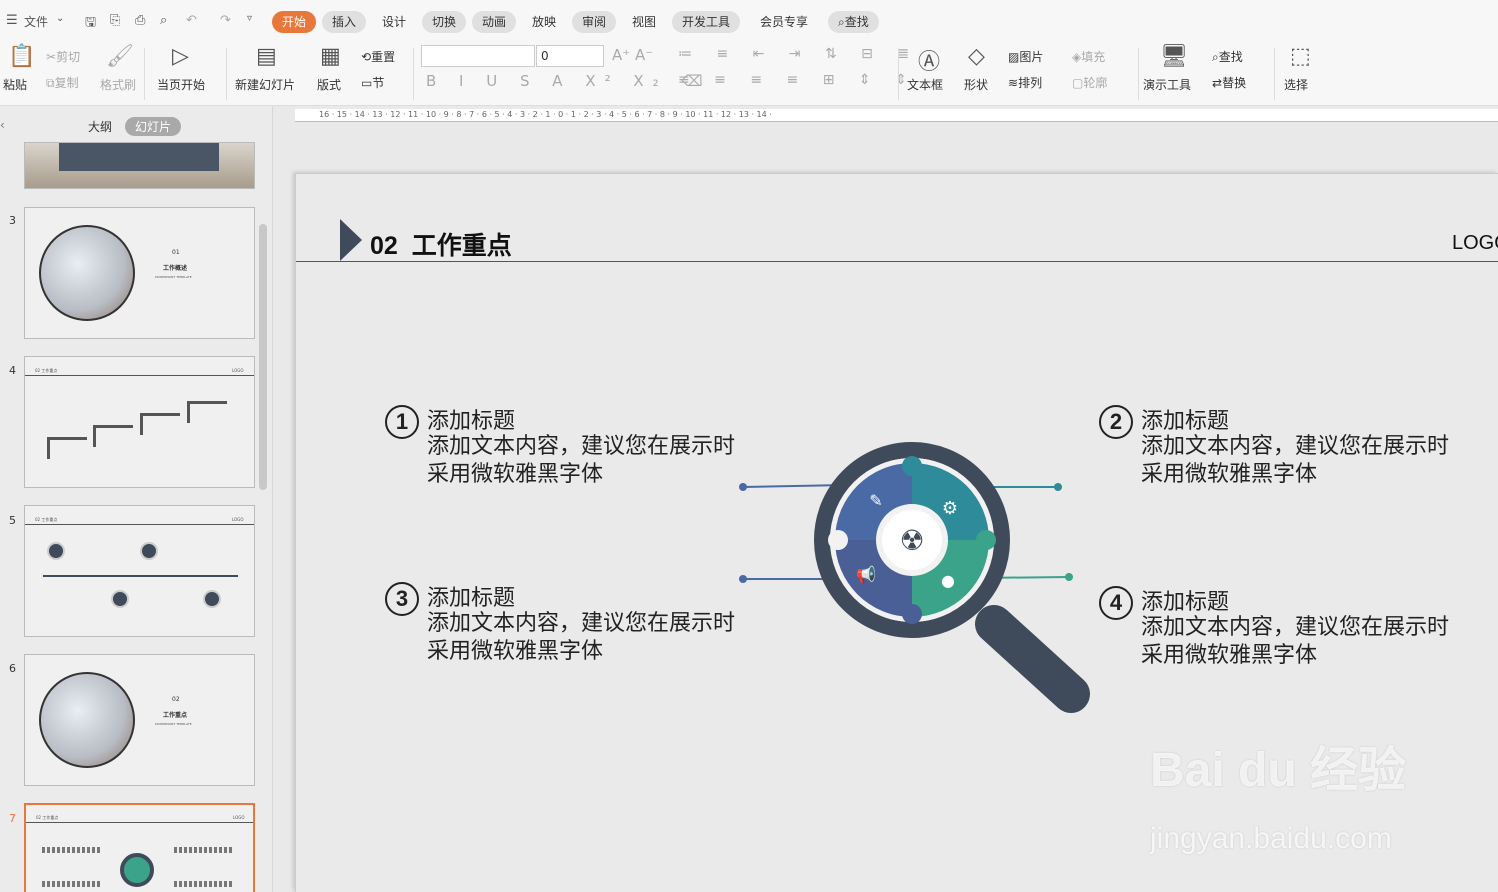 This screenshot has height=892, width=1498. I want to click on undo-icon: ↶, so click(191, 20).